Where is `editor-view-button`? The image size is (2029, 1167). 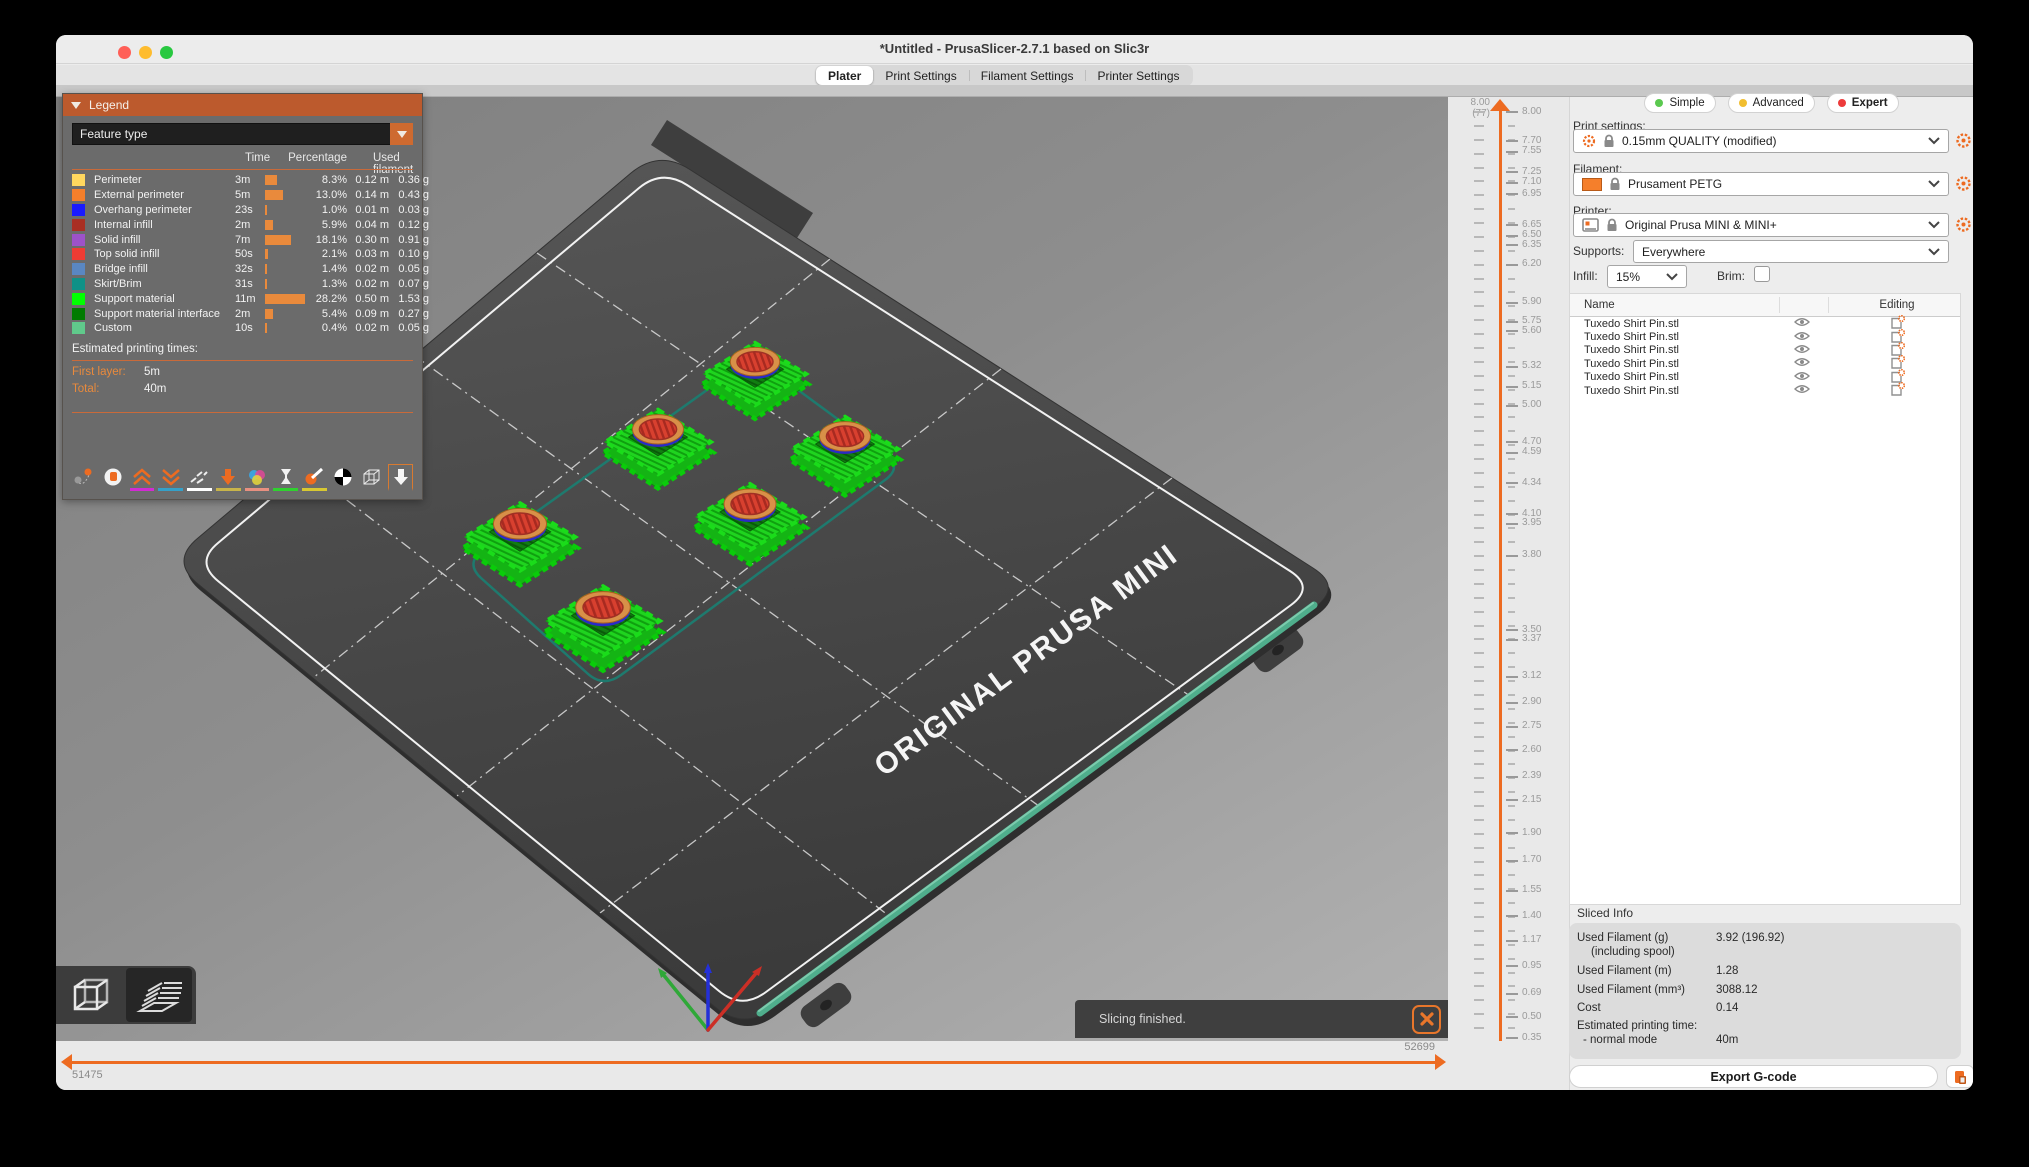
editor-view-button is located at coordinates (91, 995).